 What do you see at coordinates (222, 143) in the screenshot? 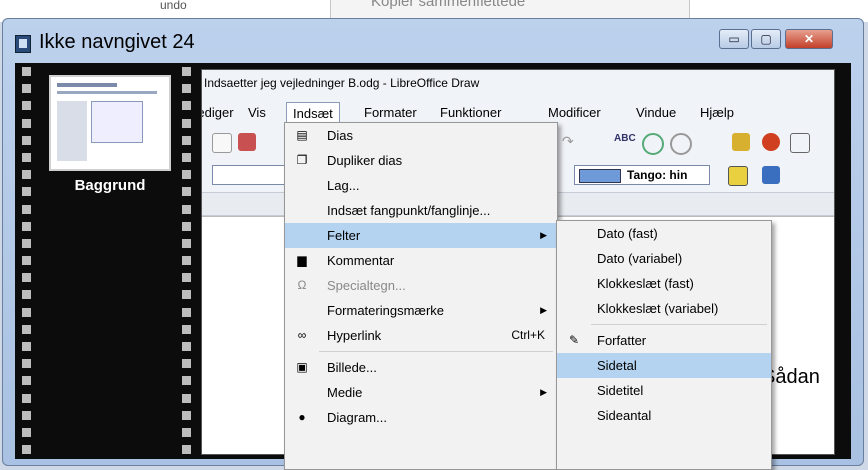
I see `save-icon` at bounding box center [222, 143].